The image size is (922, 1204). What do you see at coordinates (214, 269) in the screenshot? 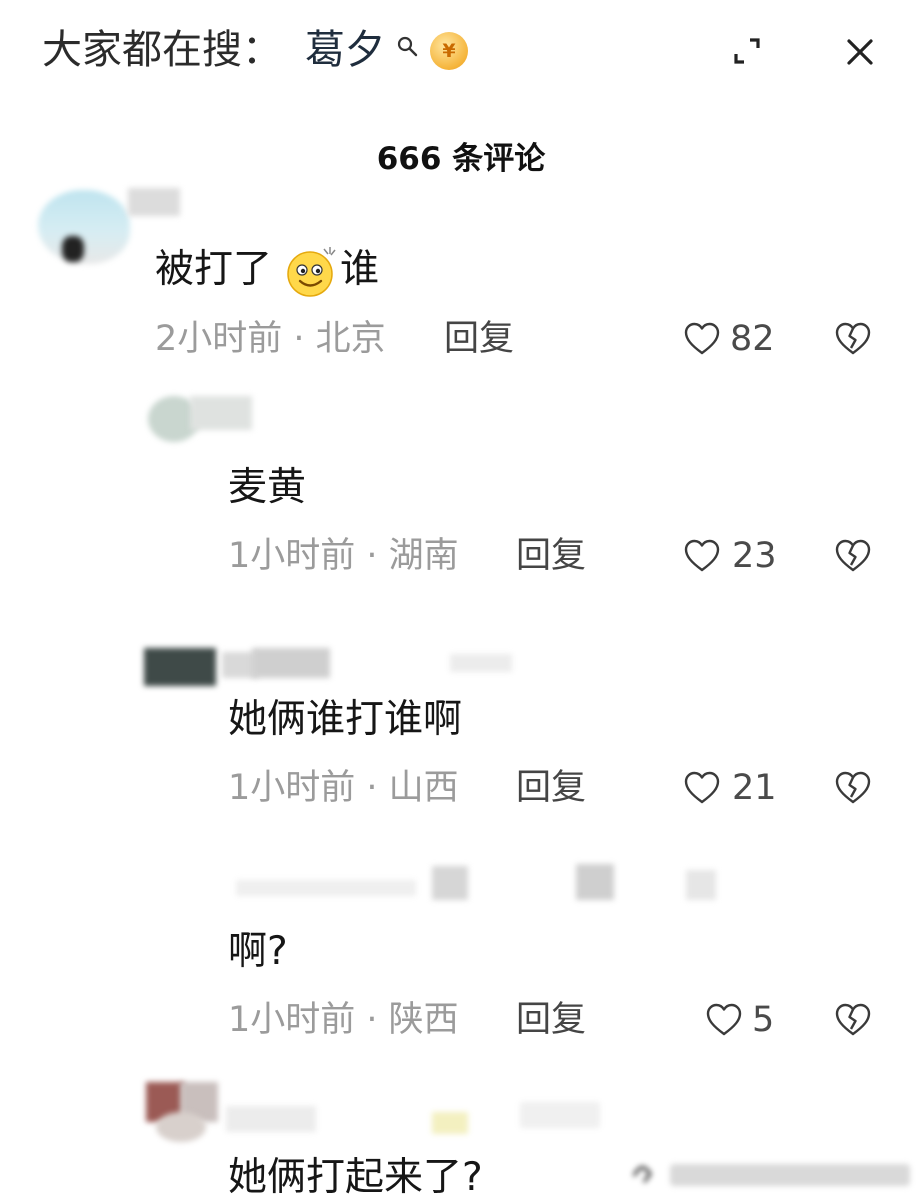
I see `comment-text: 被打了` at bounding box center [214, 269].